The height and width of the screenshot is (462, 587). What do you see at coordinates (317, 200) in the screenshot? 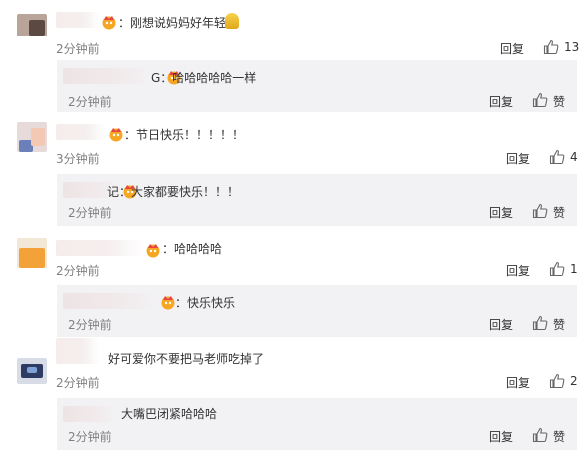
I see `reply-item: 记：大家都要快乐！！！ 2分钟前 回复 赞` at bounding box center [317, 200].